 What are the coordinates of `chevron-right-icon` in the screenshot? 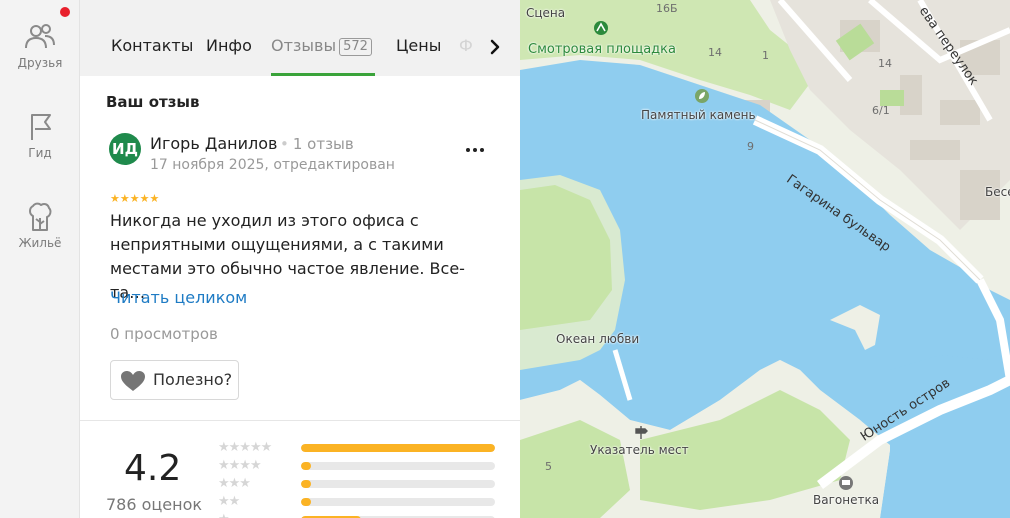 It's located at (495, 47).